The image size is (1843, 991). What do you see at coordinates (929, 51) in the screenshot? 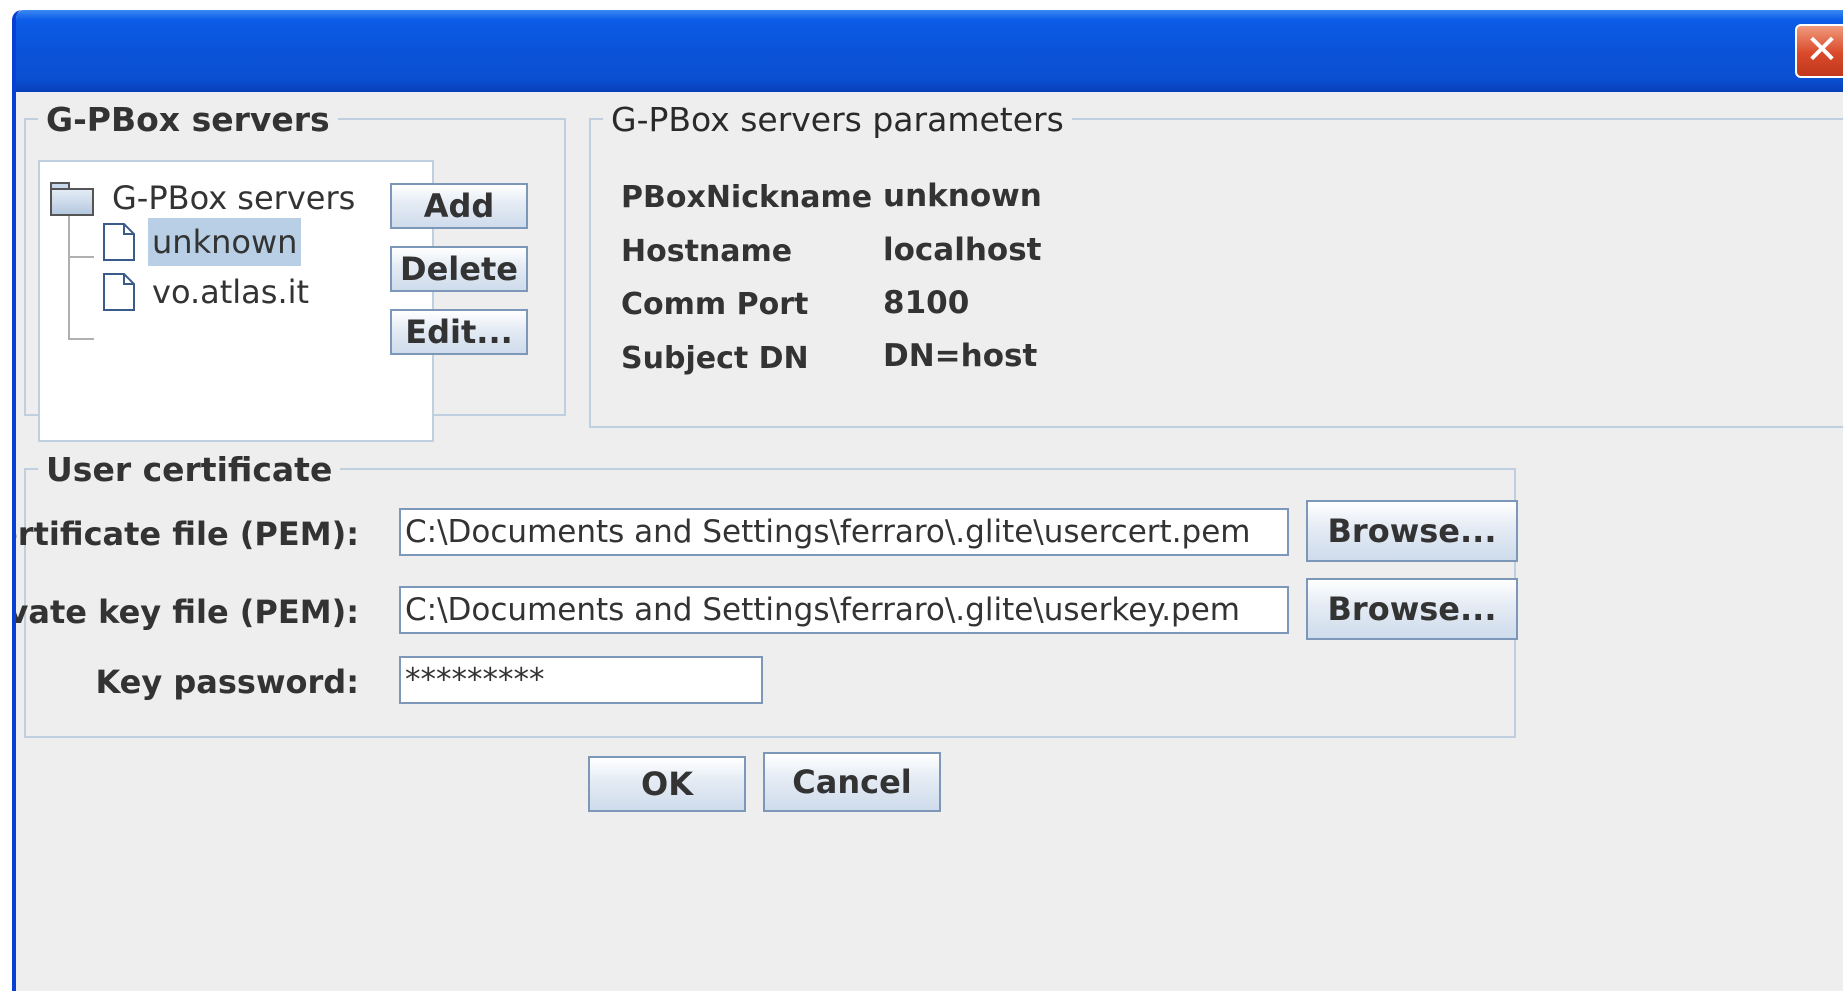
I see `title-bar: ✕` at bounding box center [929, 51].